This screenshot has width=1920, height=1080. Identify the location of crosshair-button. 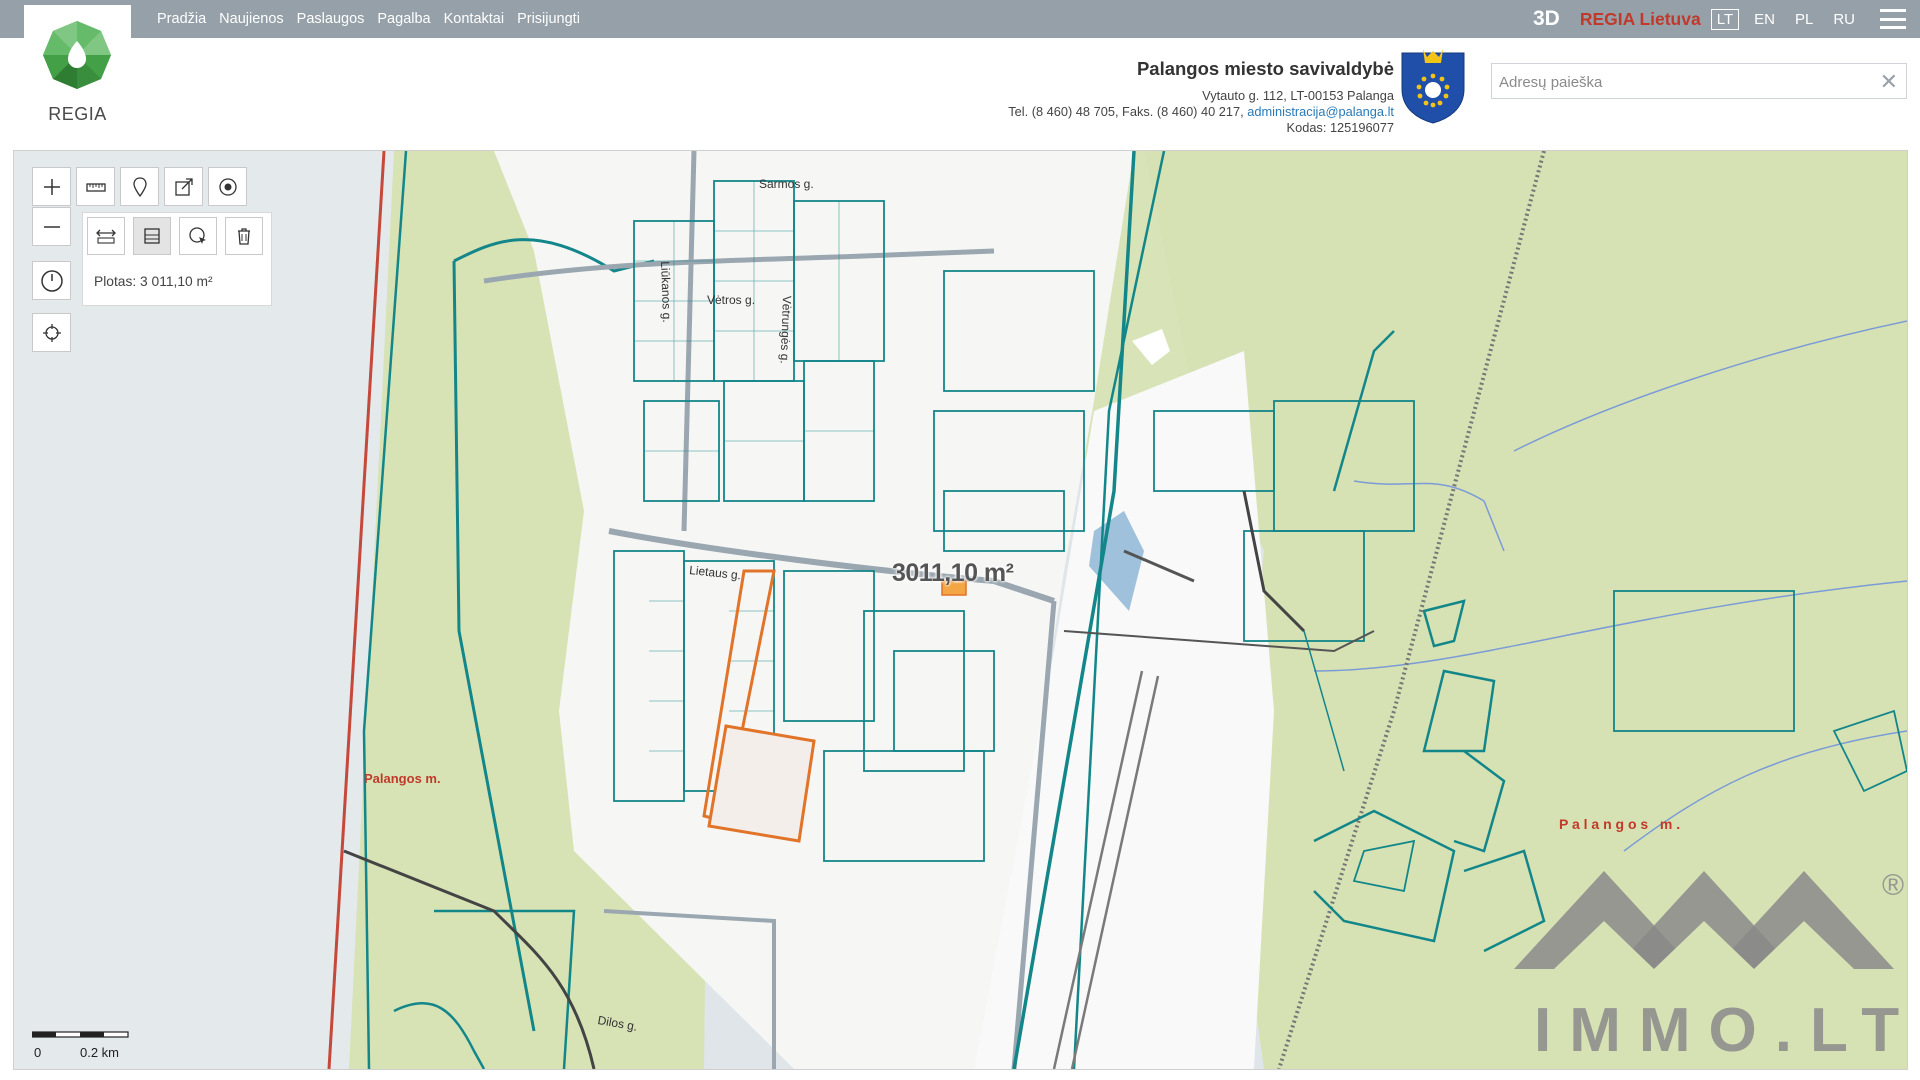
(51, 332).